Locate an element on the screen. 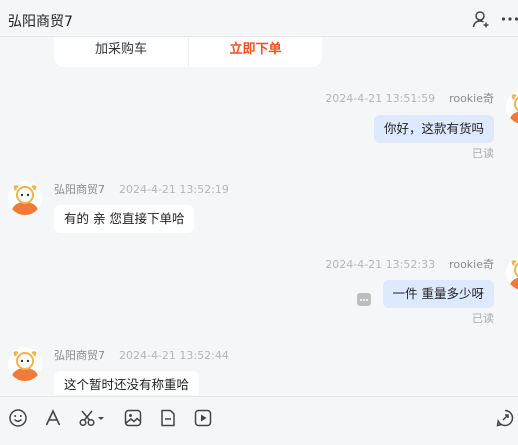 Image resolution: width=518 pixels, height=445 pixels. message-bubble: 一件 重量多少呀 is located at coordinates (438, 294).